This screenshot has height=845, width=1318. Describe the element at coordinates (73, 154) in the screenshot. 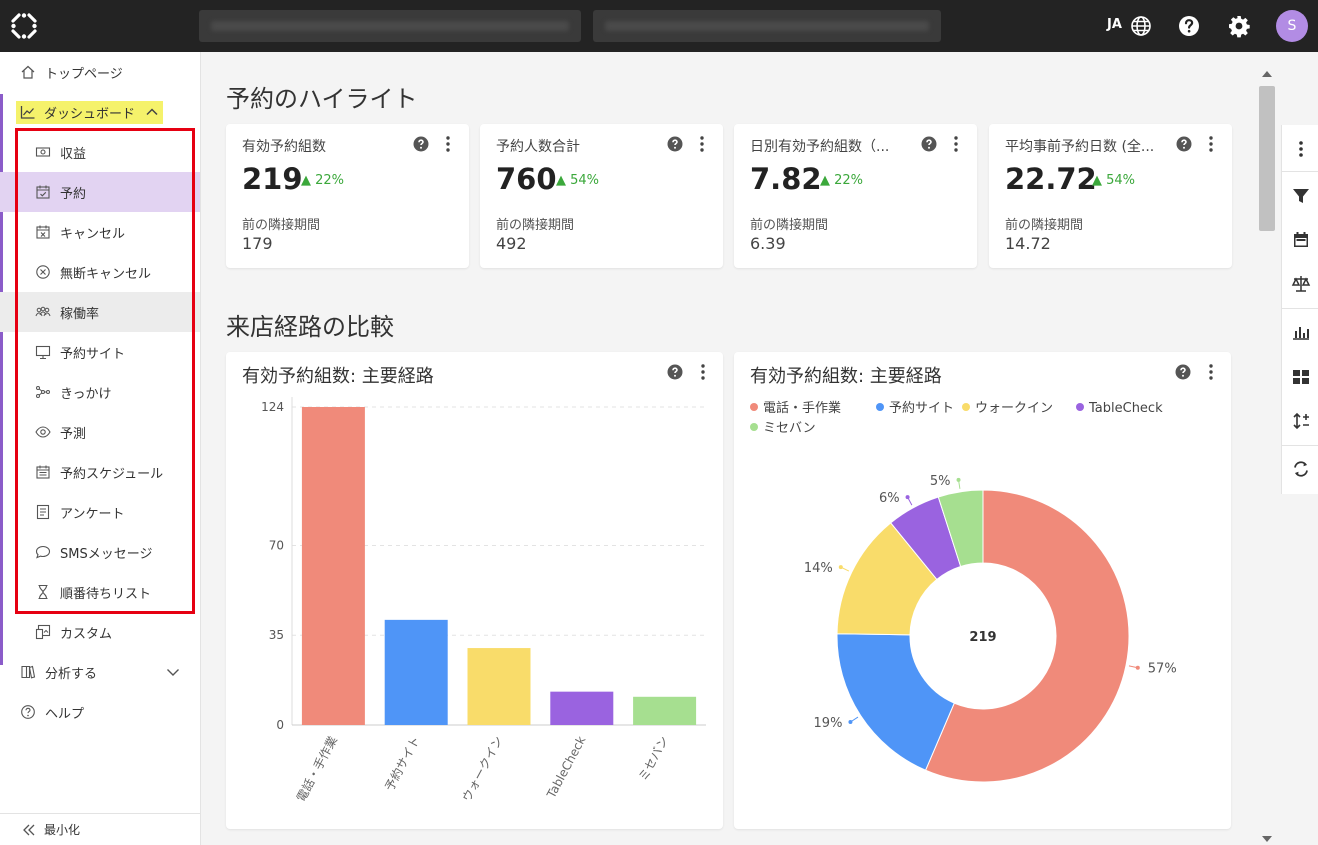

I see `sidebar-item-label: 収益` at that location.